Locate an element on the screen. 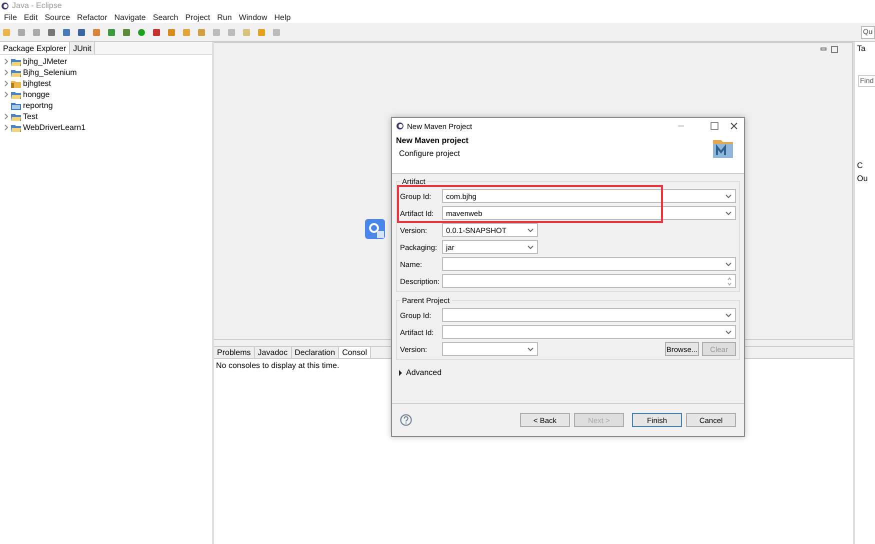 The width and height of the screenshot is (875, 544). menu-item: Run is located at coordinates (224, 17).